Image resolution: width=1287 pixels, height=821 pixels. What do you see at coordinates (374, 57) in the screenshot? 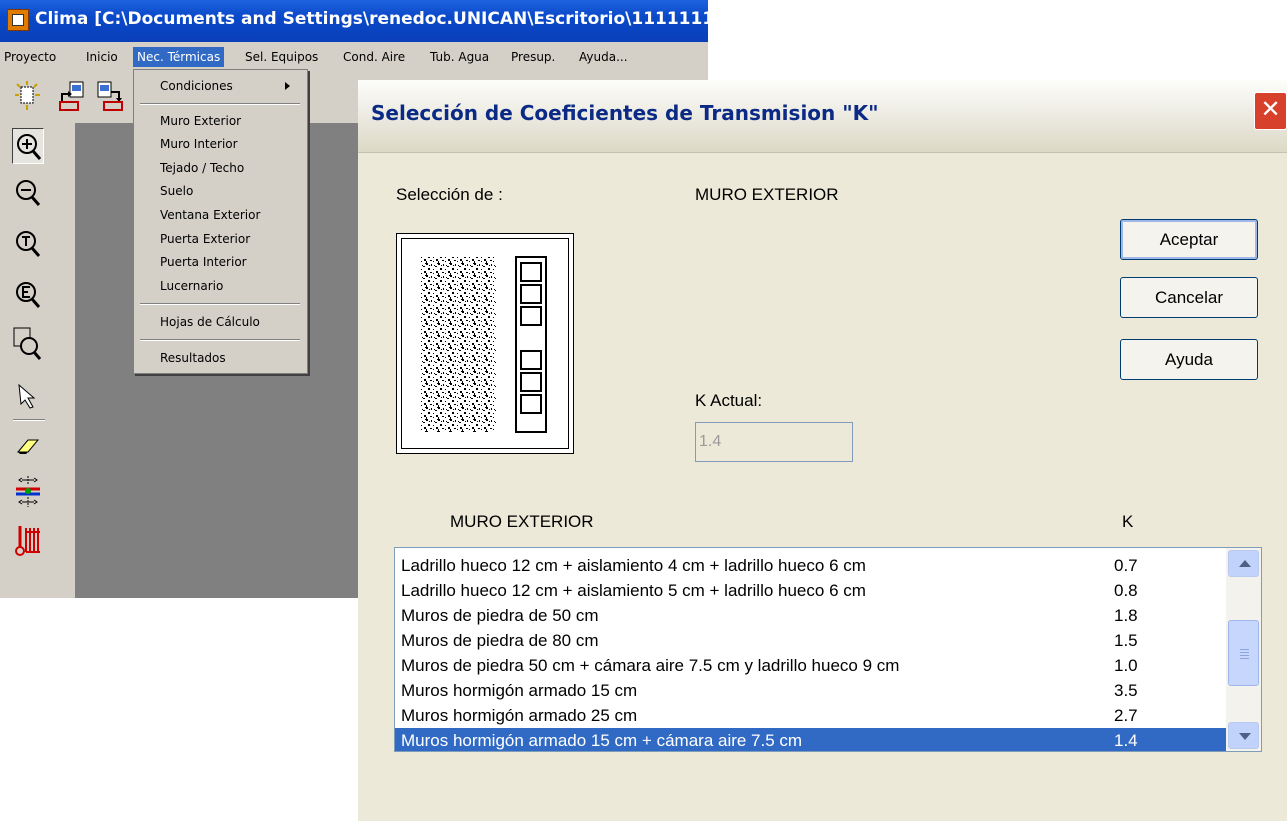
I see `menu-cond-aire: Cond. Aire` at bounding box center [374, 57].